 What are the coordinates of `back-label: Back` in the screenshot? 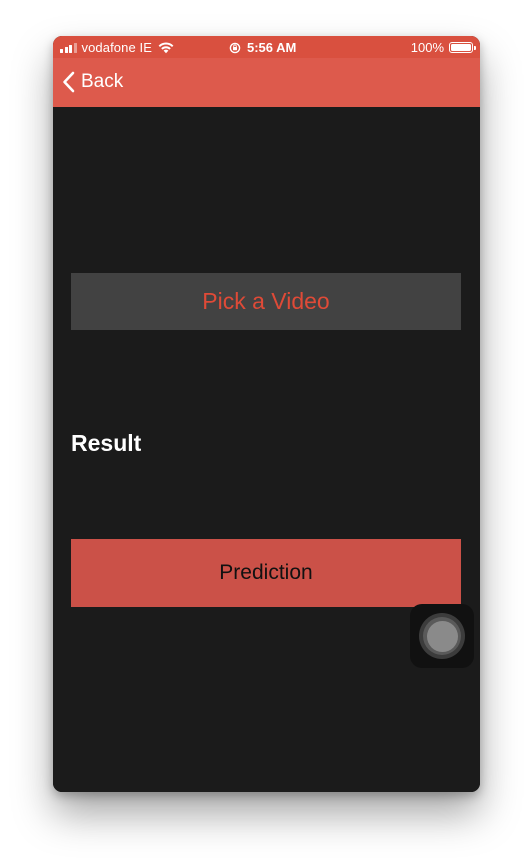 It's located at (102, 81).